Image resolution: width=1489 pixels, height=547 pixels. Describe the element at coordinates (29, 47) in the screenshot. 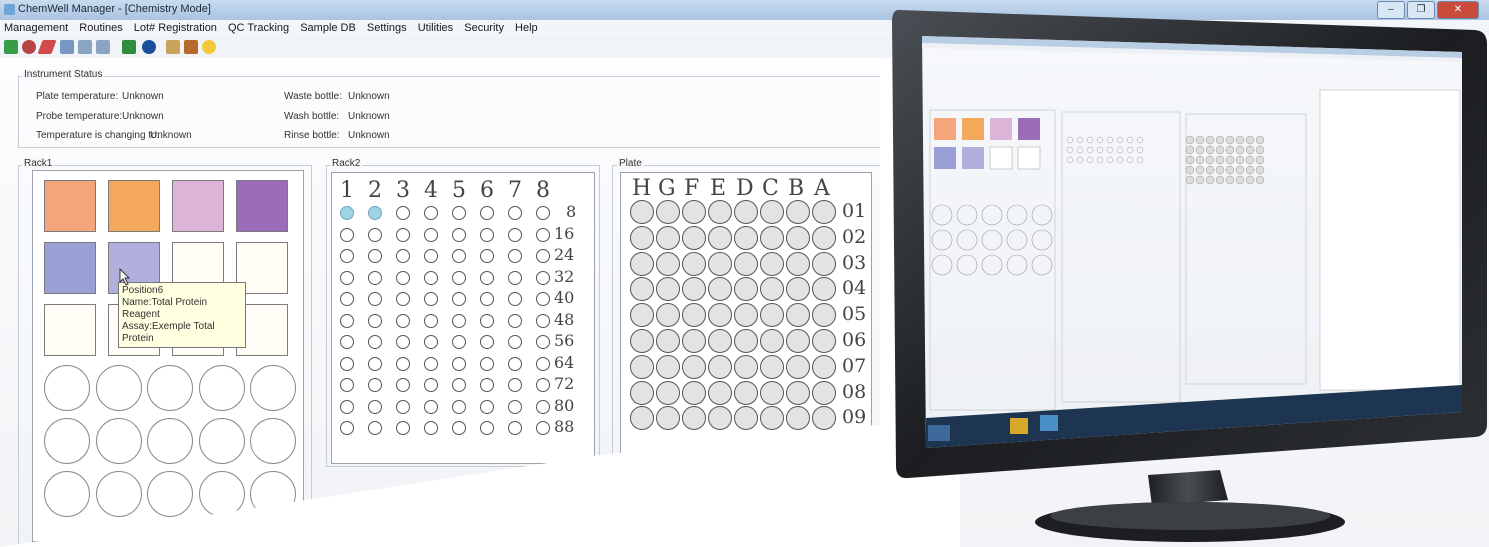

I see `robot-icon` at that location.